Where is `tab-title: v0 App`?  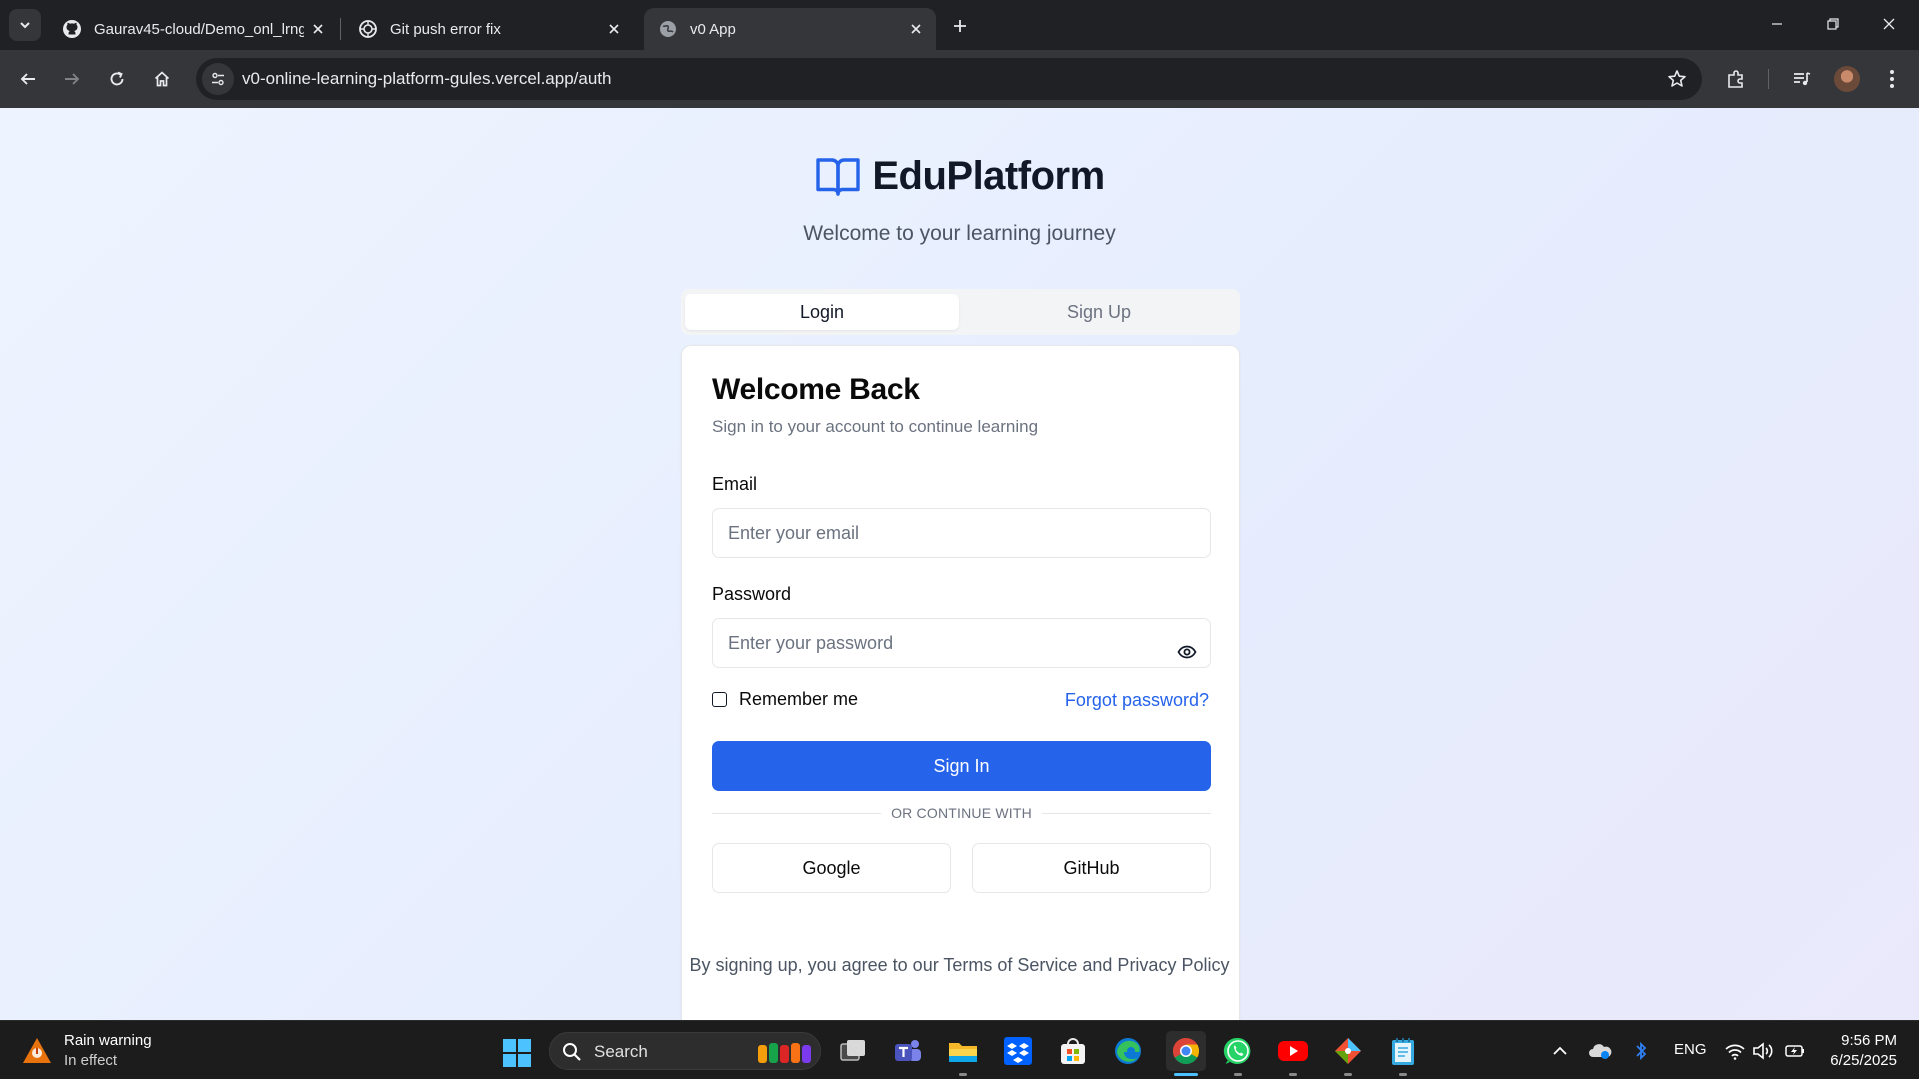 tab-title: v0 App is located at coordinates (713, 29).